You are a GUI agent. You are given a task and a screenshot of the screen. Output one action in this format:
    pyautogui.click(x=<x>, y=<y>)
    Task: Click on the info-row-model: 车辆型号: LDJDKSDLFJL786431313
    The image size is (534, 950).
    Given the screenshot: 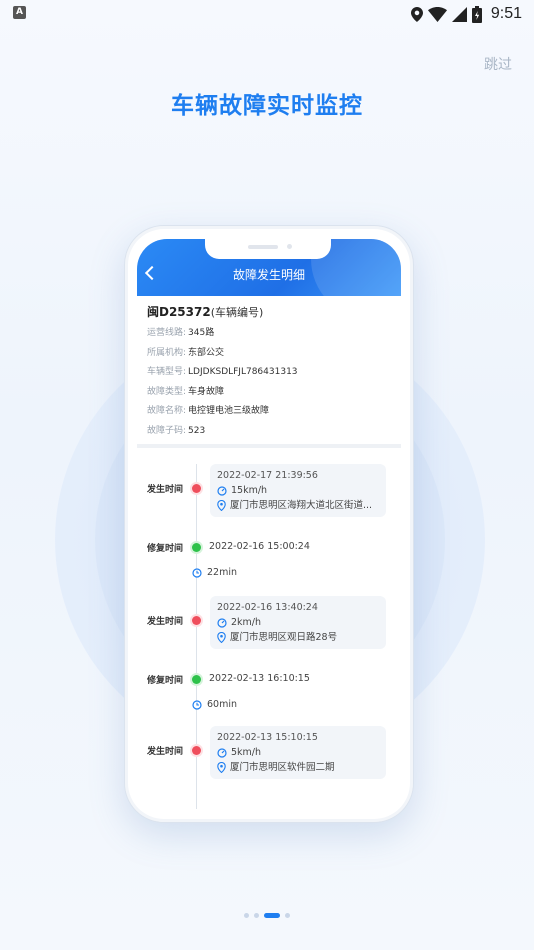 What is the action you would take?
    pyautogui.click(x=271, y=373)
    